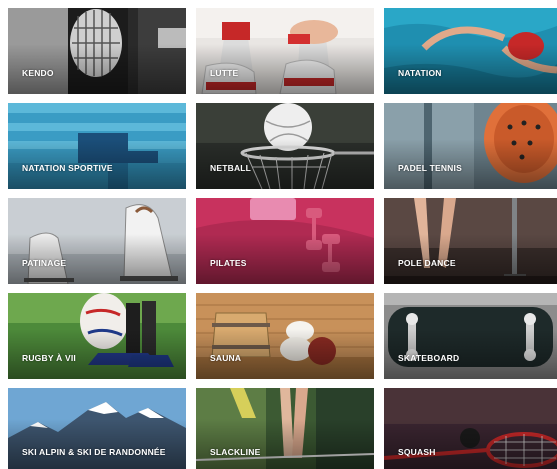  Describe the element at coordinates (94, 452) in the screenshot. I see `sport-label: SKI ALPIN & SKI DE RANDONNÉE` at that location.